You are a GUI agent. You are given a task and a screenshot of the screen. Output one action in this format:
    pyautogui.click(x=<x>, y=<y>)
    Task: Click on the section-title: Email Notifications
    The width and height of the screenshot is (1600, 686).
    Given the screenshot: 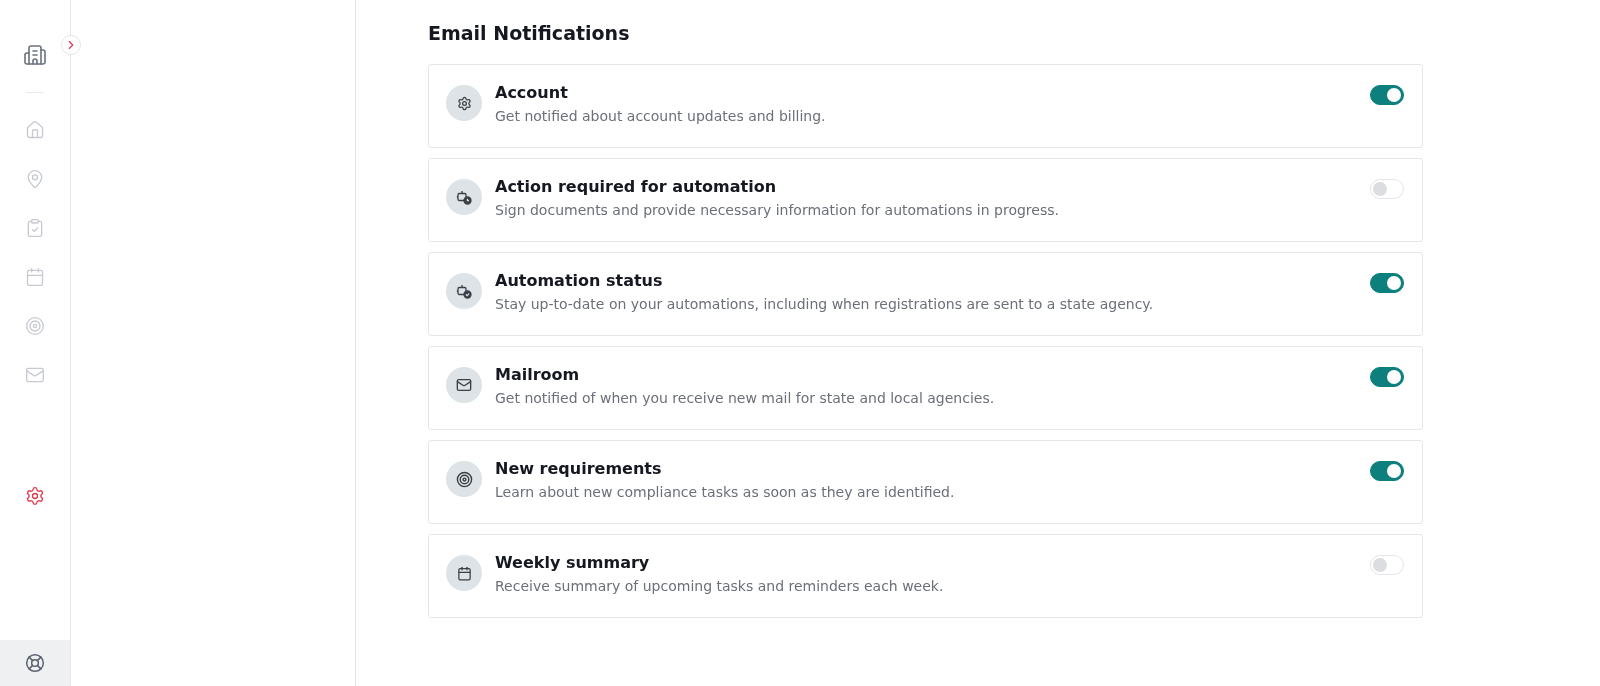 What is the action you would take?
    pyautogui.click(x=529, y=33)
    